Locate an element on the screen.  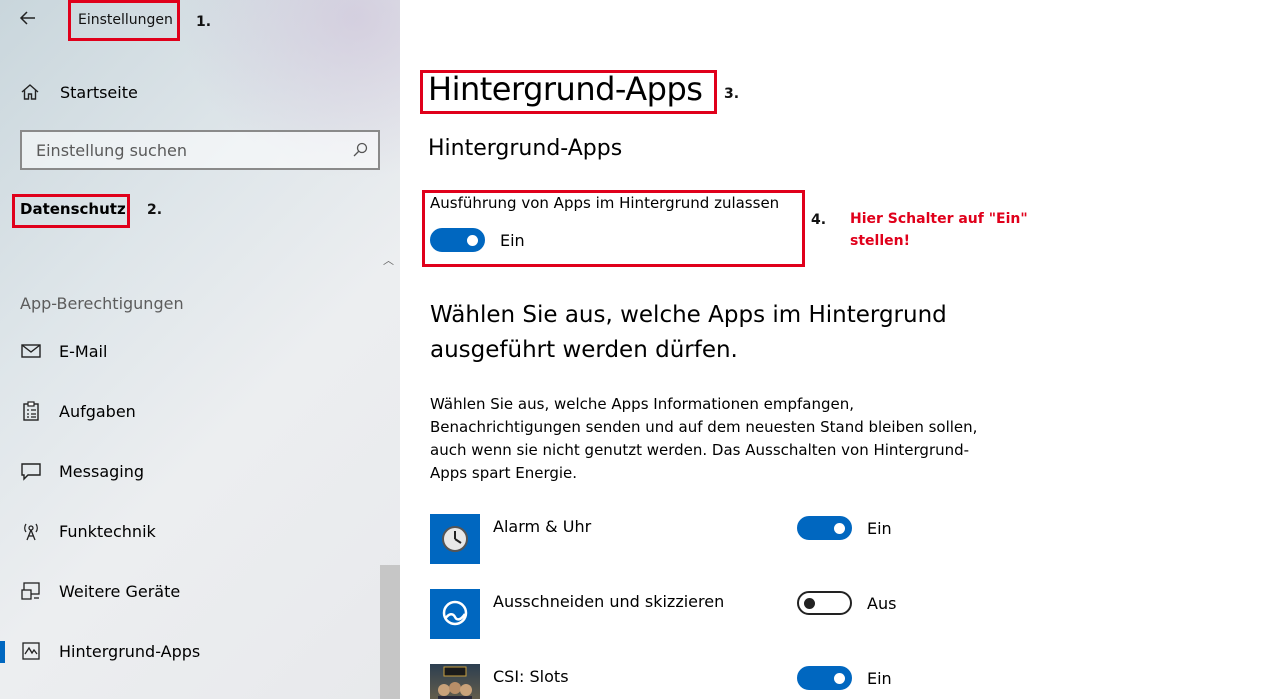
app-name: Alarm & Uhr is located at coordinates (542, 526).